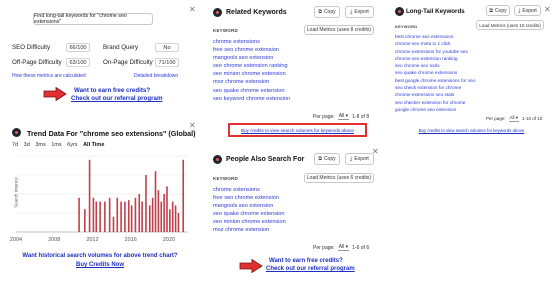 The height and width of the screenshot is (283, 554). What do you see at coordinates (92, 240) in the screenshot?
I see `x-tick-label: 2012` at bounding box center [92, 240].